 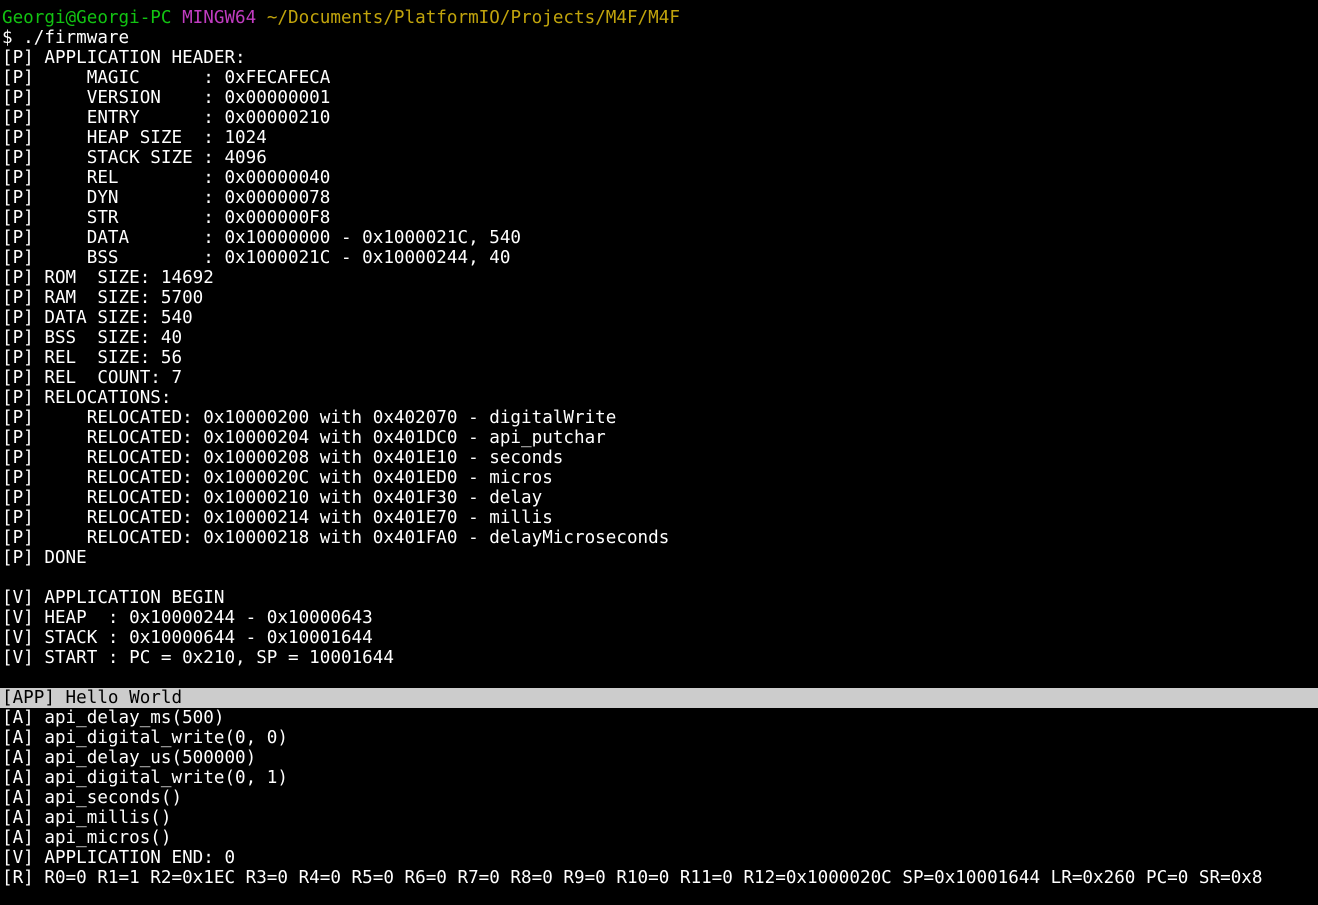 I want to click on output-line: [P] DATA SIZE: 540, so click(x=97, y=318).